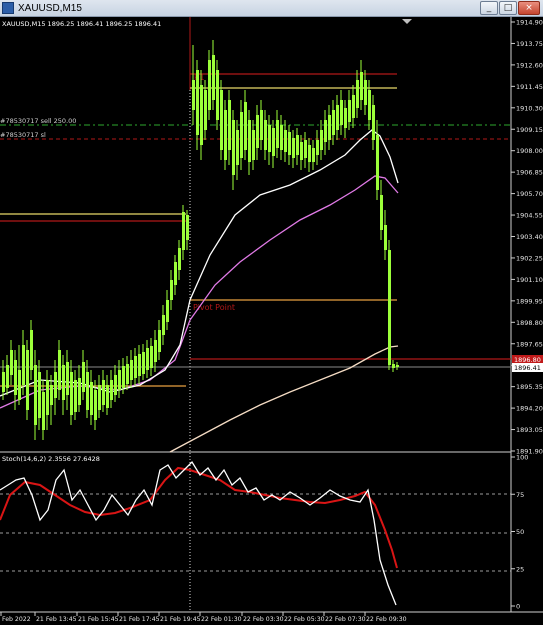 The image size is (543, 625). Describe the element at coordinates (529, 409) in the screenshot. I see `price-tick-label: 1894.20` at that location.